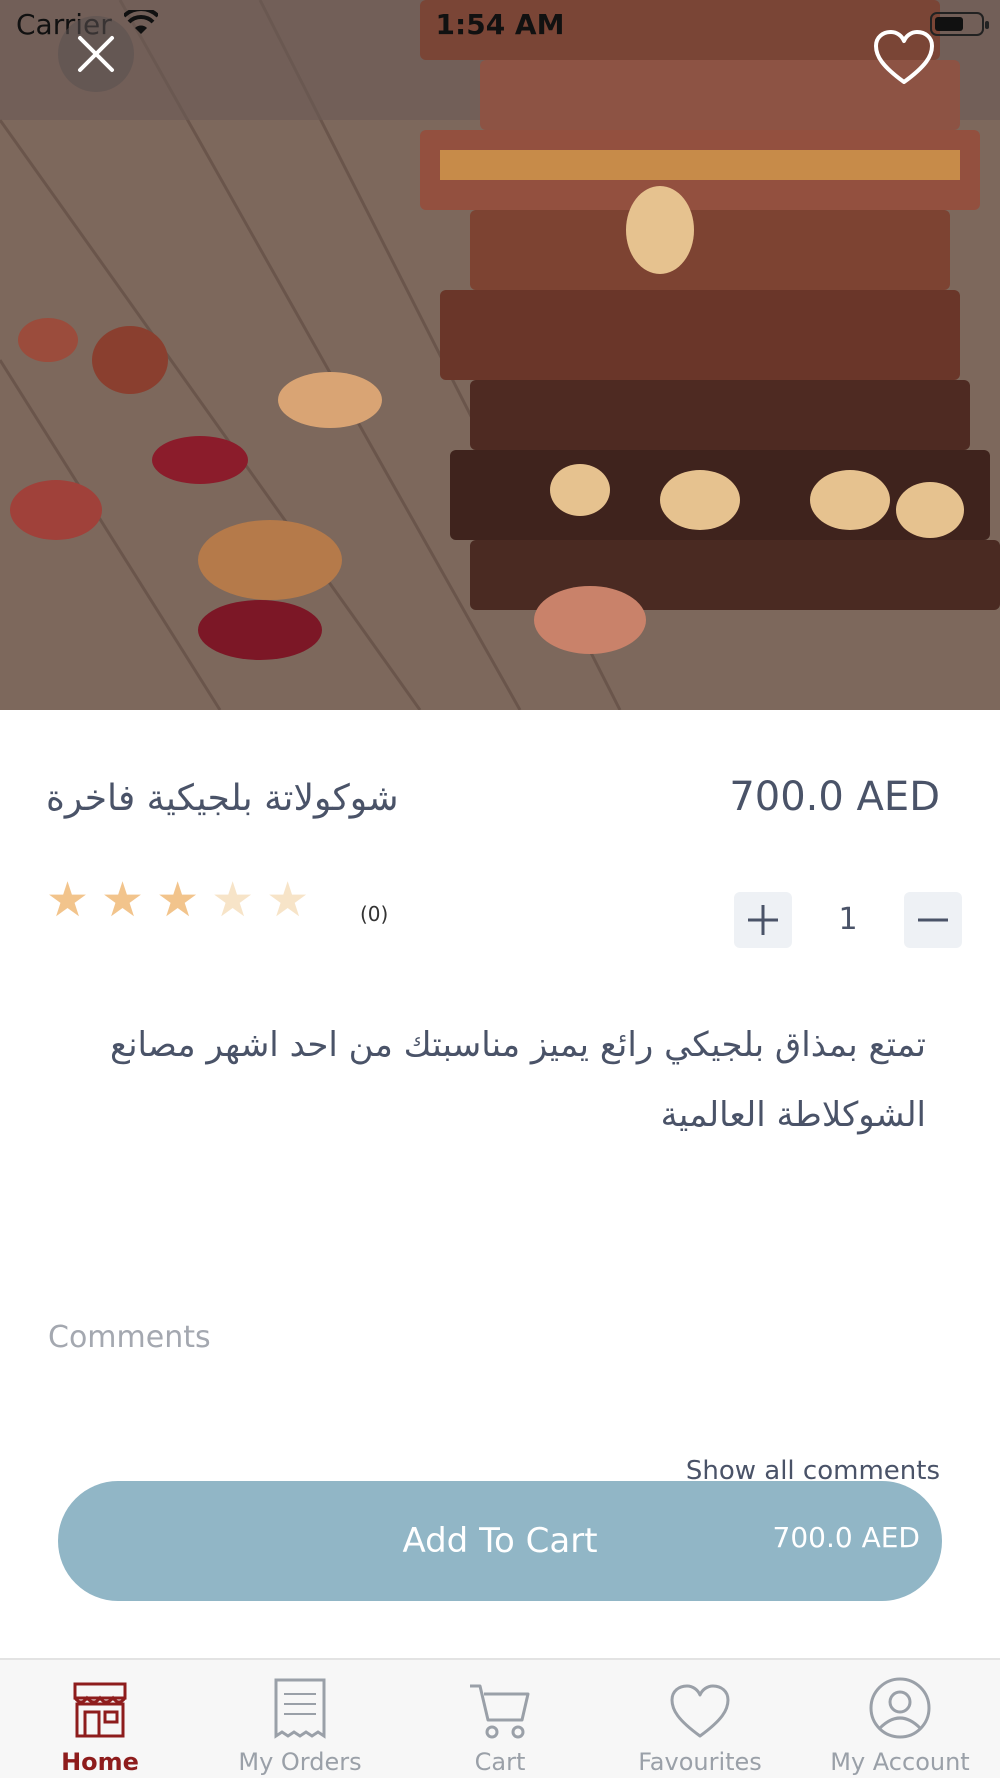  I want to click on close-icon, so click(96, 54).